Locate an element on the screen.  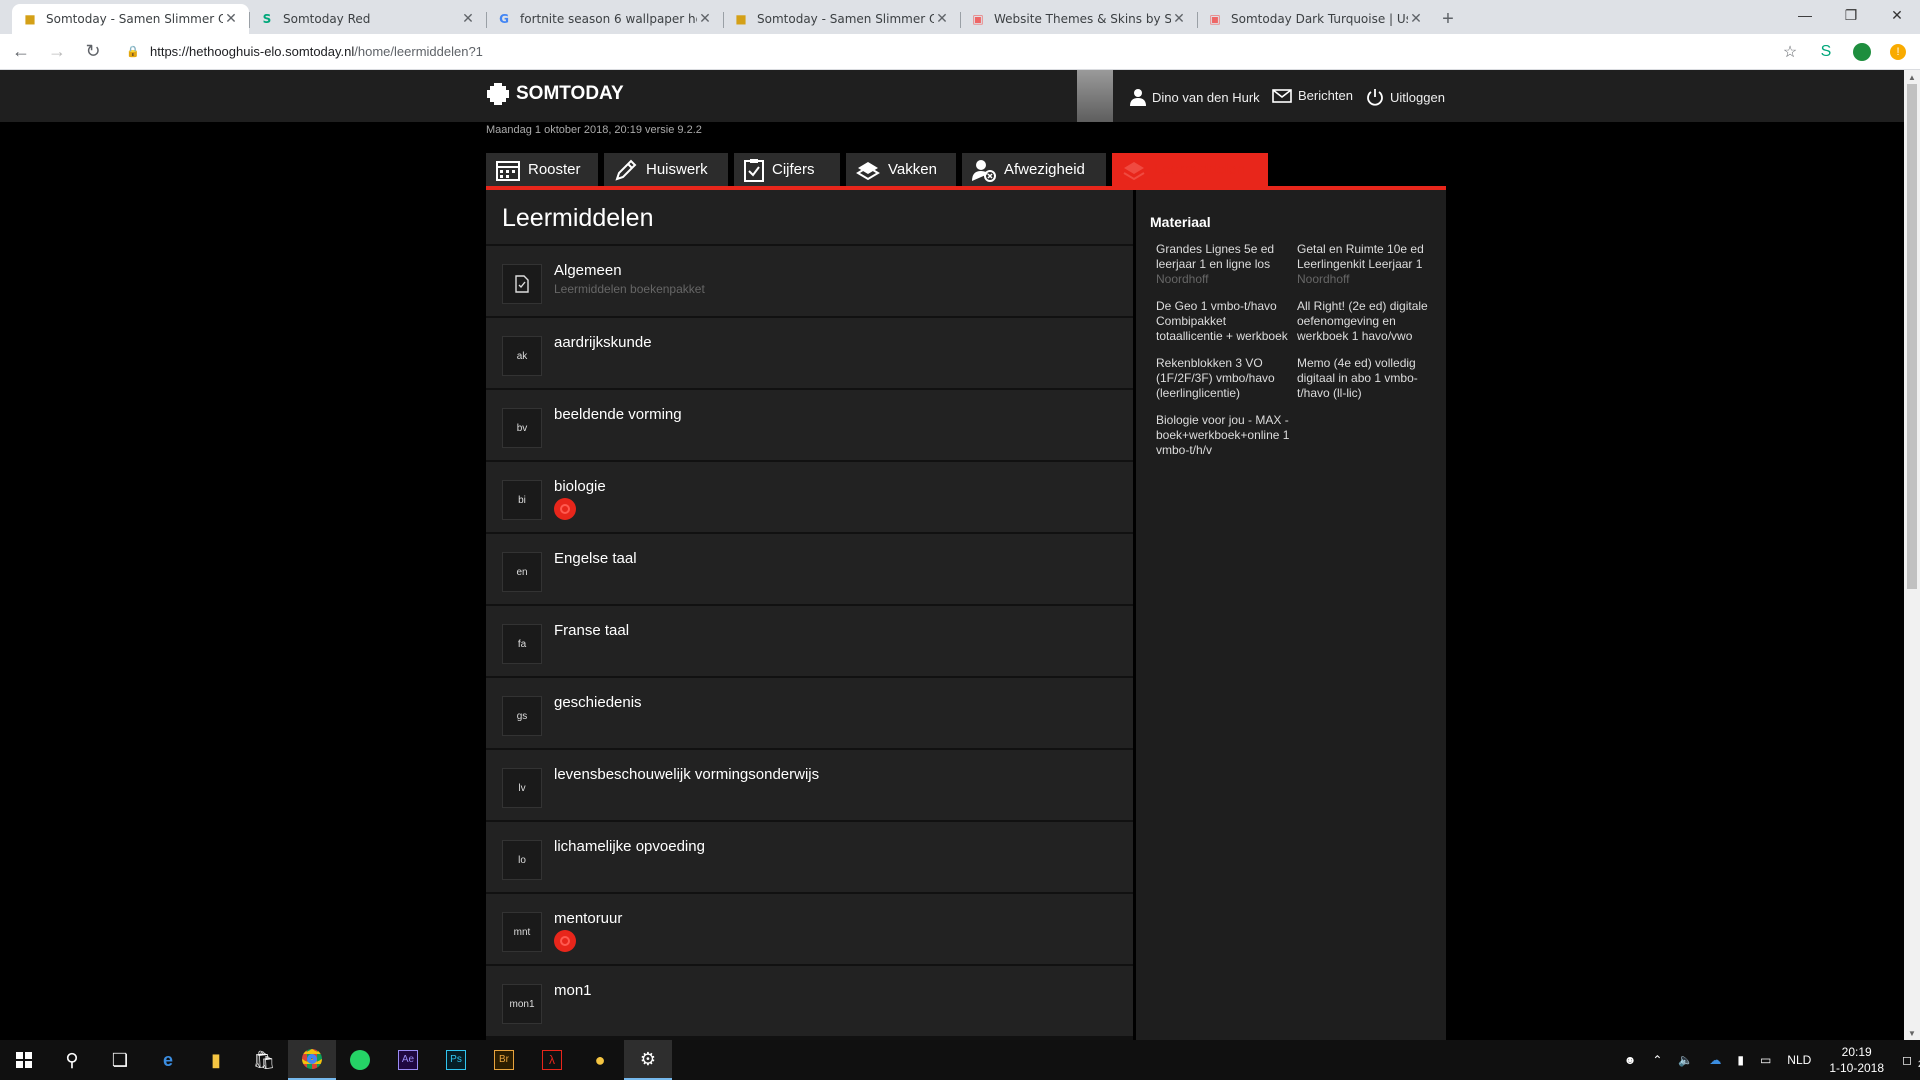
reload-icon: ↻ is located at coordinates (93, 52).